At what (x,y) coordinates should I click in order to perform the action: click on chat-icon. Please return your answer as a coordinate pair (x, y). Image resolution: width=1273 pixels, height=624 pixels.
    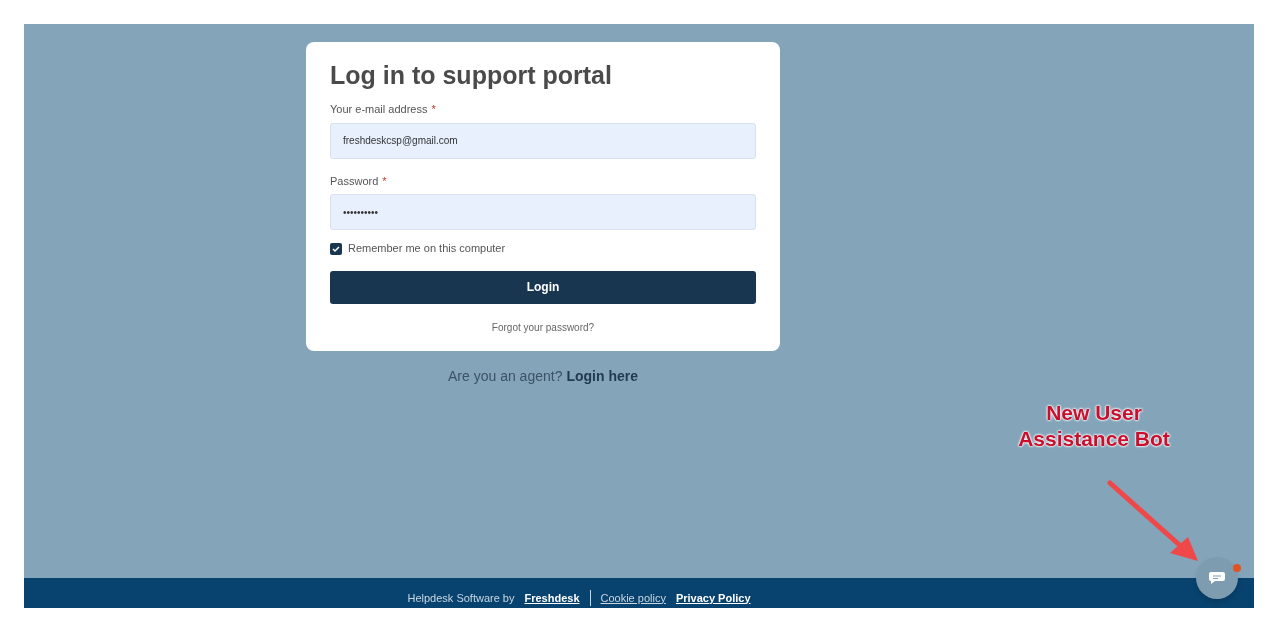
    Looking at the image, I should click on (1217, 578).